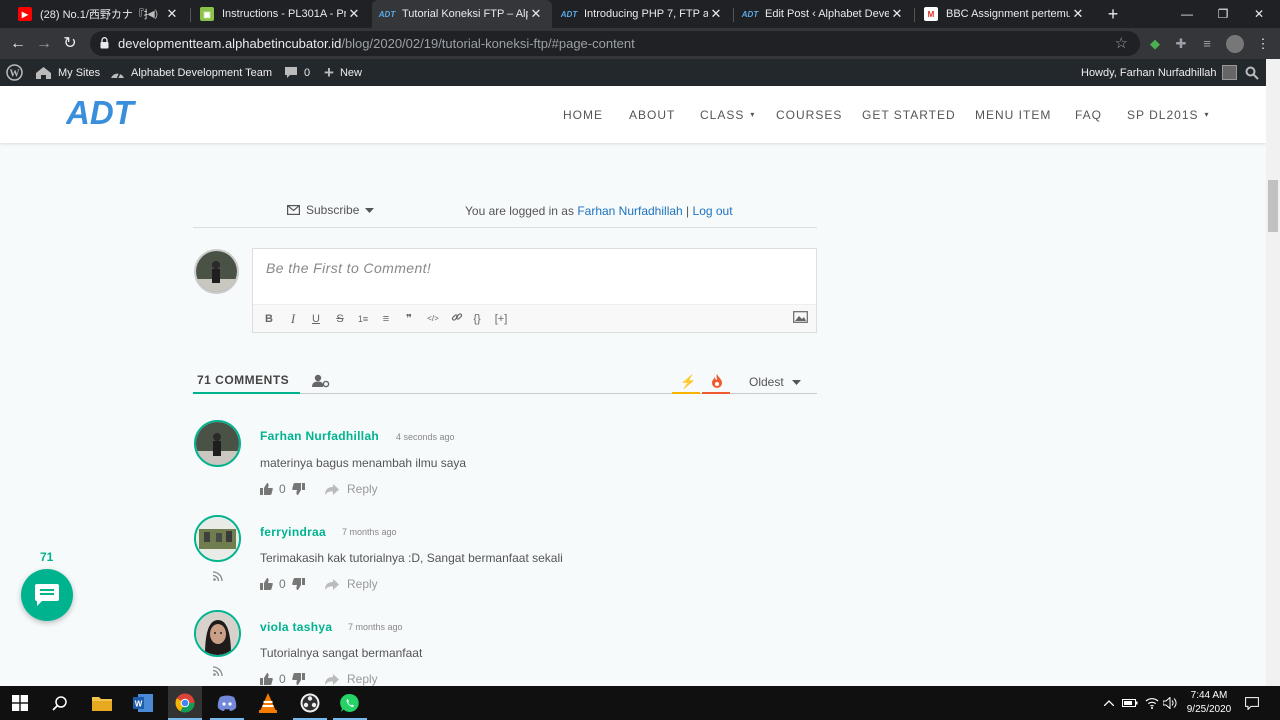 The height and width of the screenshot is (720, 1280). What do you see at coordinates (775, 382) in the screenshot?
I see `sort-dropdown: Oldest` at bounding box center [775, 382].